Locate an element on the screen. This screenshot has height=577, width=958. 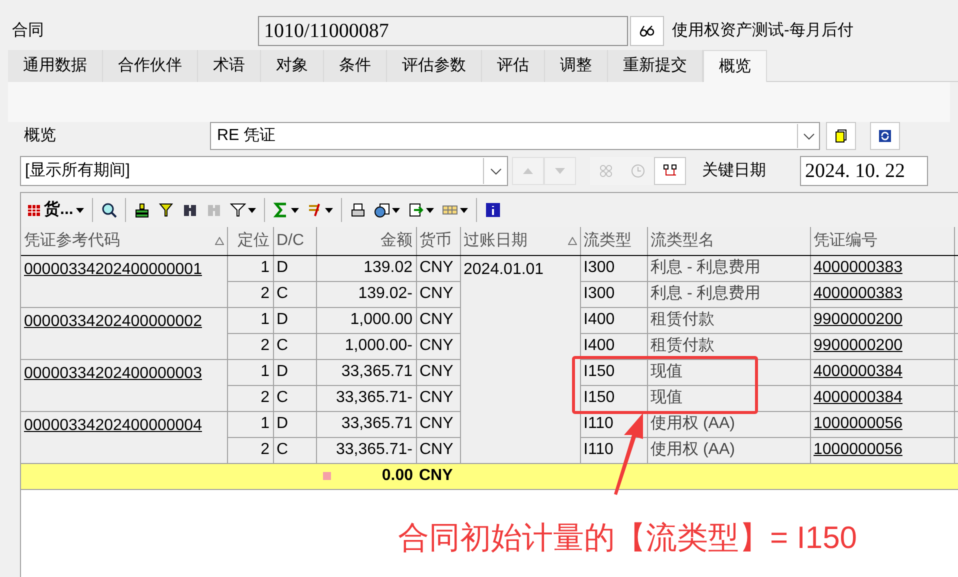
period-dropdown: [显示所有期间] is located at coordinates (264, 171).